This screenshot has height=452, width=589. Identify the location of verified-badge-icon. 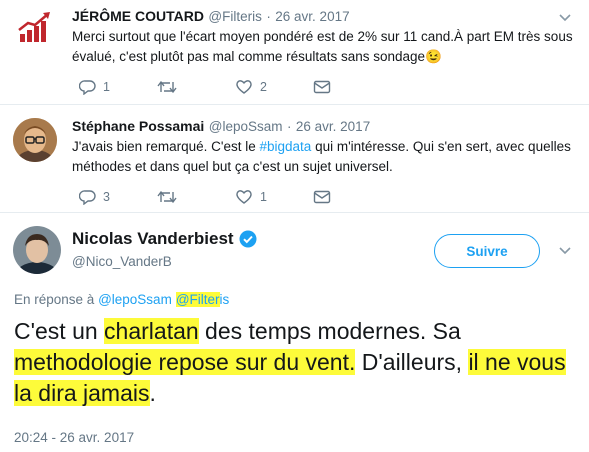
(248, 239).